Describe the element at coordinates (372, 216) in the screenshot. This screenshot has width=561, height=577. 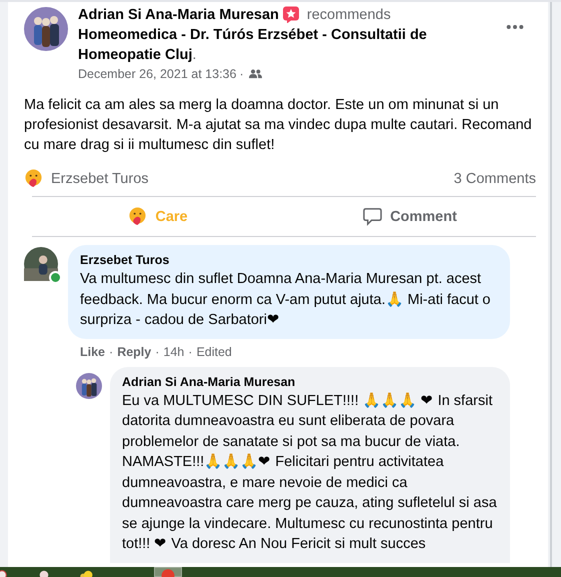
I see `speech-bubble-icon` at that location.